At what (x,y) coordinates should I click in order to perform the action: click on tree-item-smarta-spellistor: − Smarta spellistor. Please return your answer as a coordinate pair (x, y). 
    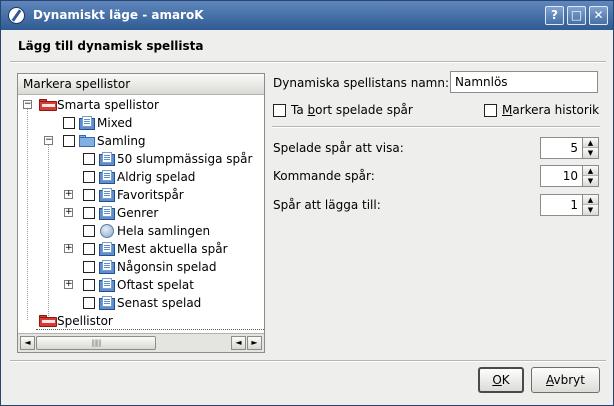
    Looking at the image, I should click on (141, 105).